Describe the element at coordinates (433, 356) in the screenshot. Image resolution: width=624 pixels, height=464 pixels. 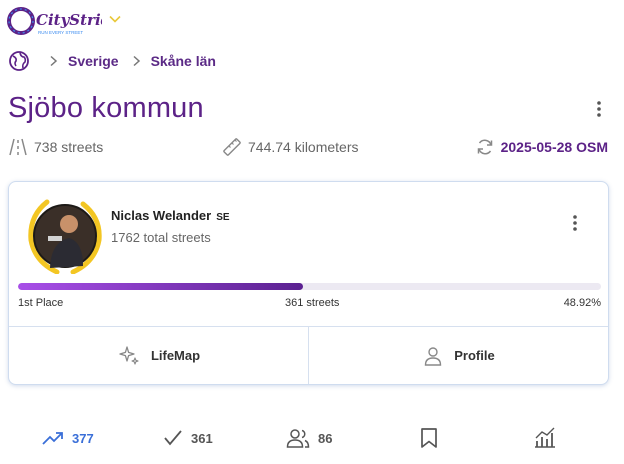
I see `user-icon` at that location.